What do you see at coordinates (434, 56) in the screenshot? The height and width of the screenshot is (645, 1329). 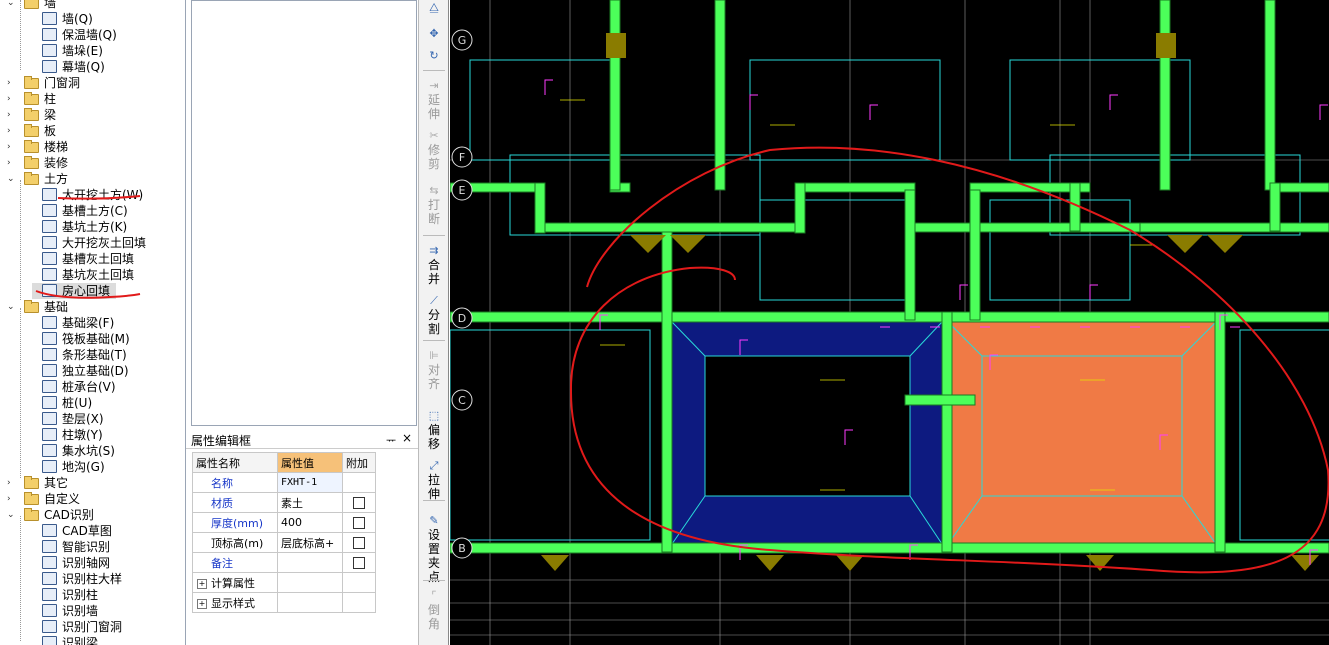 I see `rotate-button: ↻` at bounding box center [434, 56].